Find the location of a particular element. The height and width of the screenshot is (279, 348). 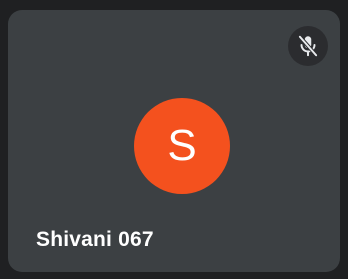

mic-off-icon is located at coordinates (308, 46).